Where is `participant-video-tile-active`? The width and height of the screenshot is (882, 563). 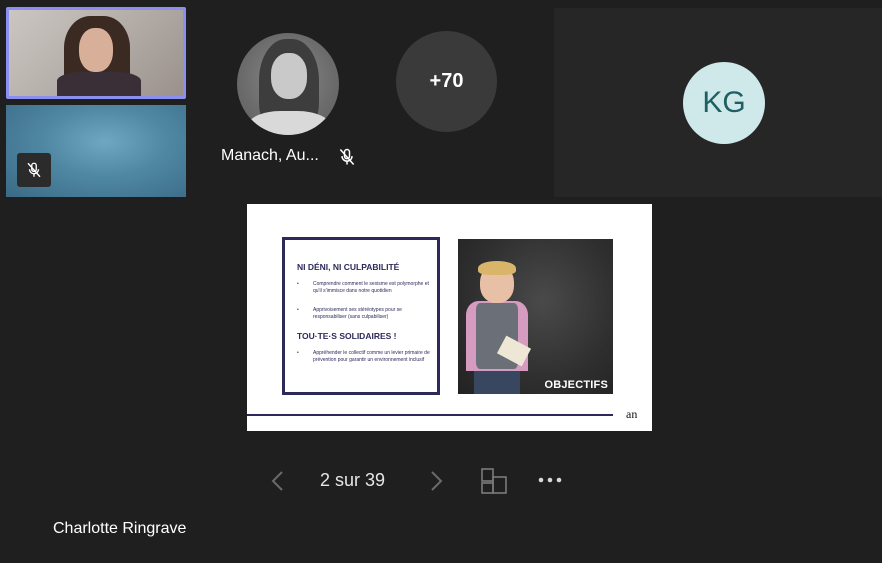
participant-video-tile-active is located at coordinates (96, 53).